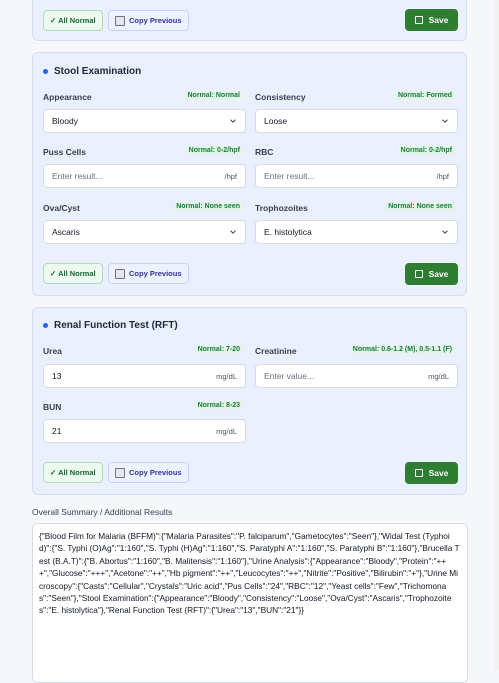 This screenshot has height=683, width=499. I want to click on consistency-normal: Normal: Formed, so click(424, 95).